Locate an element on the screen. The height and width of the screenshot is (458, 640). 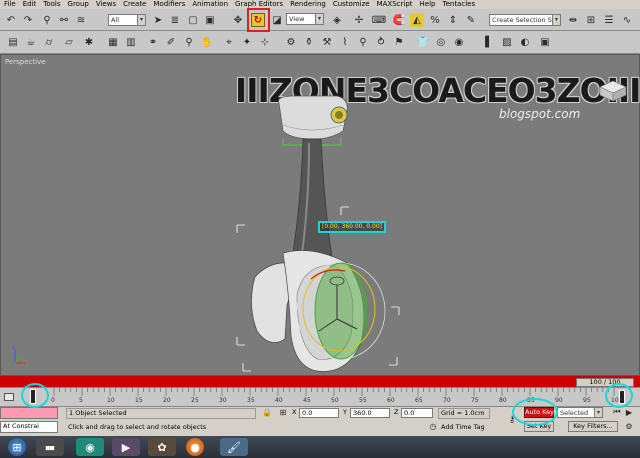
light-icon: ✦ is located at coordinates (247, 42).